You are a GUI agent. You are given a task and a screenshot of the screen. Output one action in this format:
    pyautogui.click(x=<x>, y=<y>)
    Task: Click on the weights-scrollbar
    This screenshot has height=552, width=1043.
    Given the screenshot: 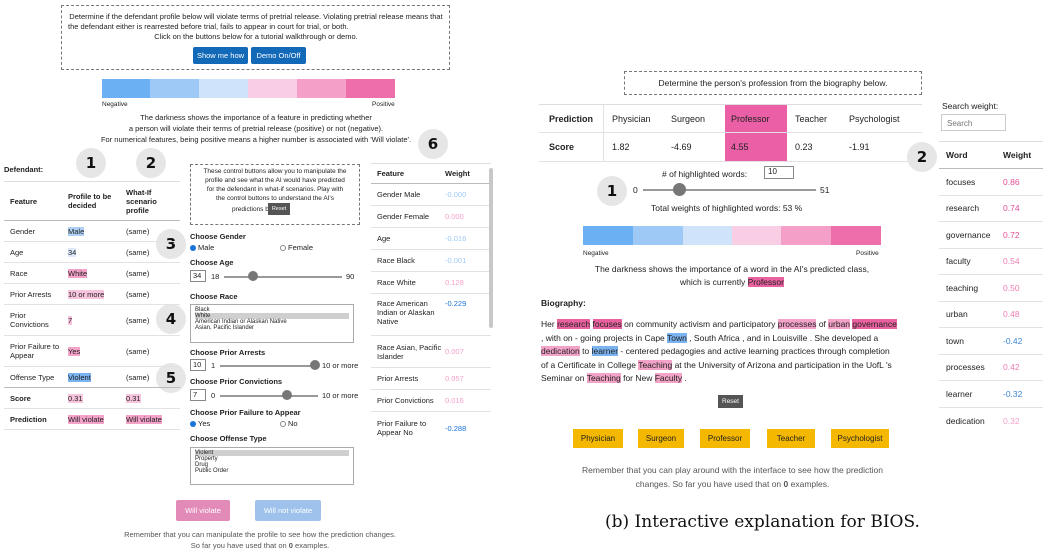 What is the action you would take?
    pyautogui.click(x=491, y=248)
    